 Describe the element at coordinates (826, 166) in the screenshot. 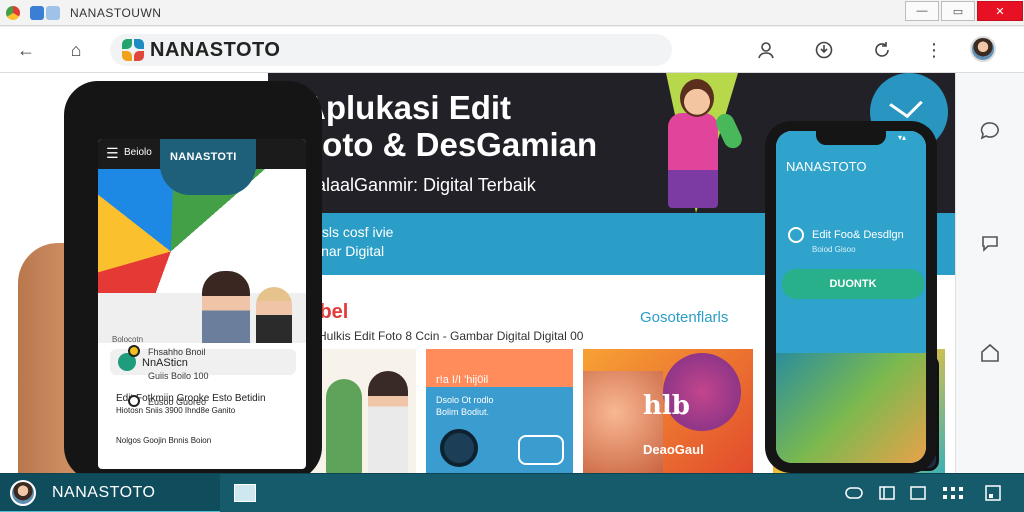

I see `phone-right-title: NANASTOTO` at that location.